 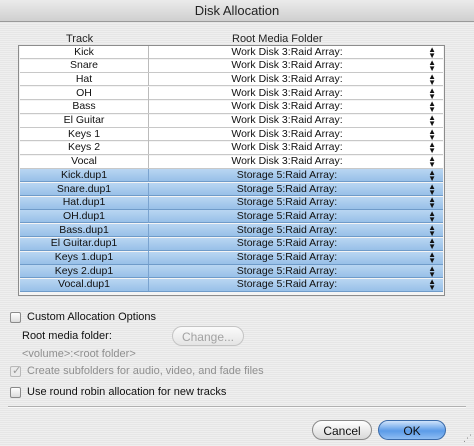 I want to click on window-title: Disk Allocation, so click(x=237, y=10).